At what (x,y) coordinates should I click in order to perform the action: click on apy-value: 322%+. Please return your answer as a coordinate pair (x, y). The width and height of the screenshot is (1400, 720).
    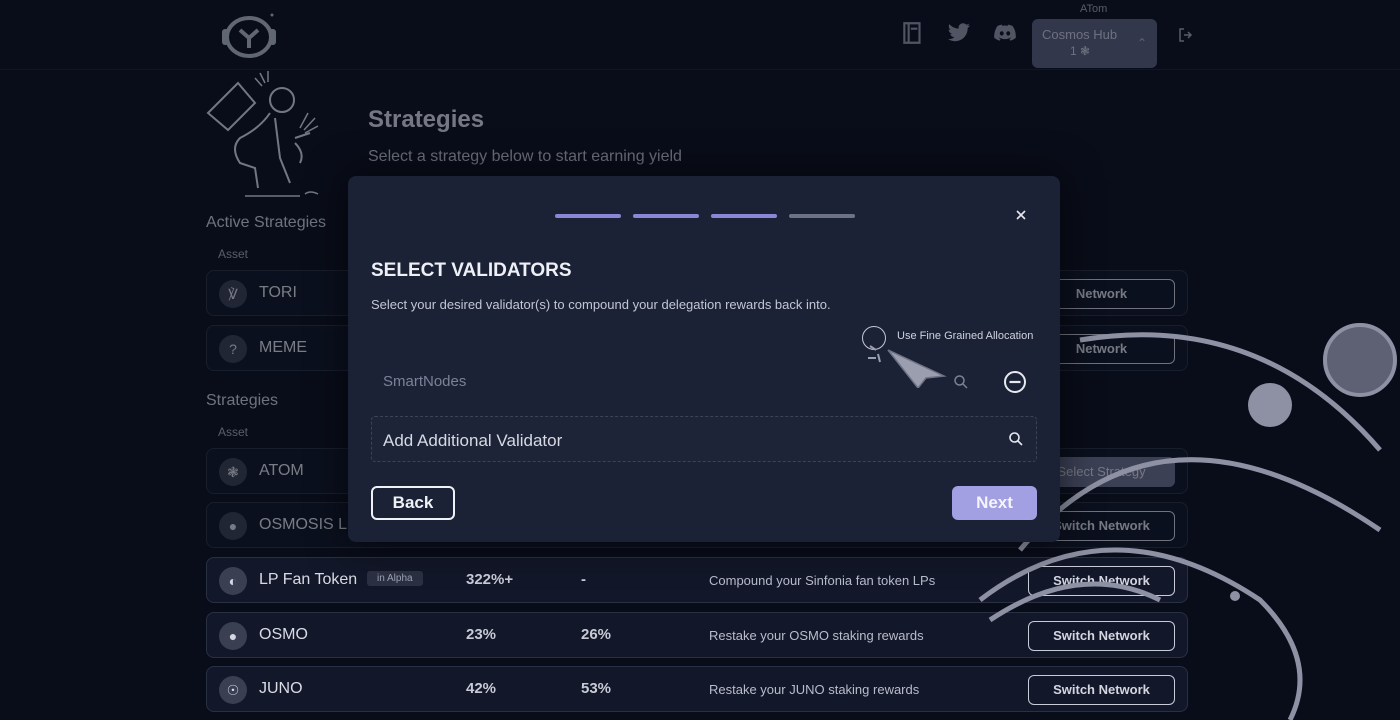
    Looking at the image, I should click on (490, 579).